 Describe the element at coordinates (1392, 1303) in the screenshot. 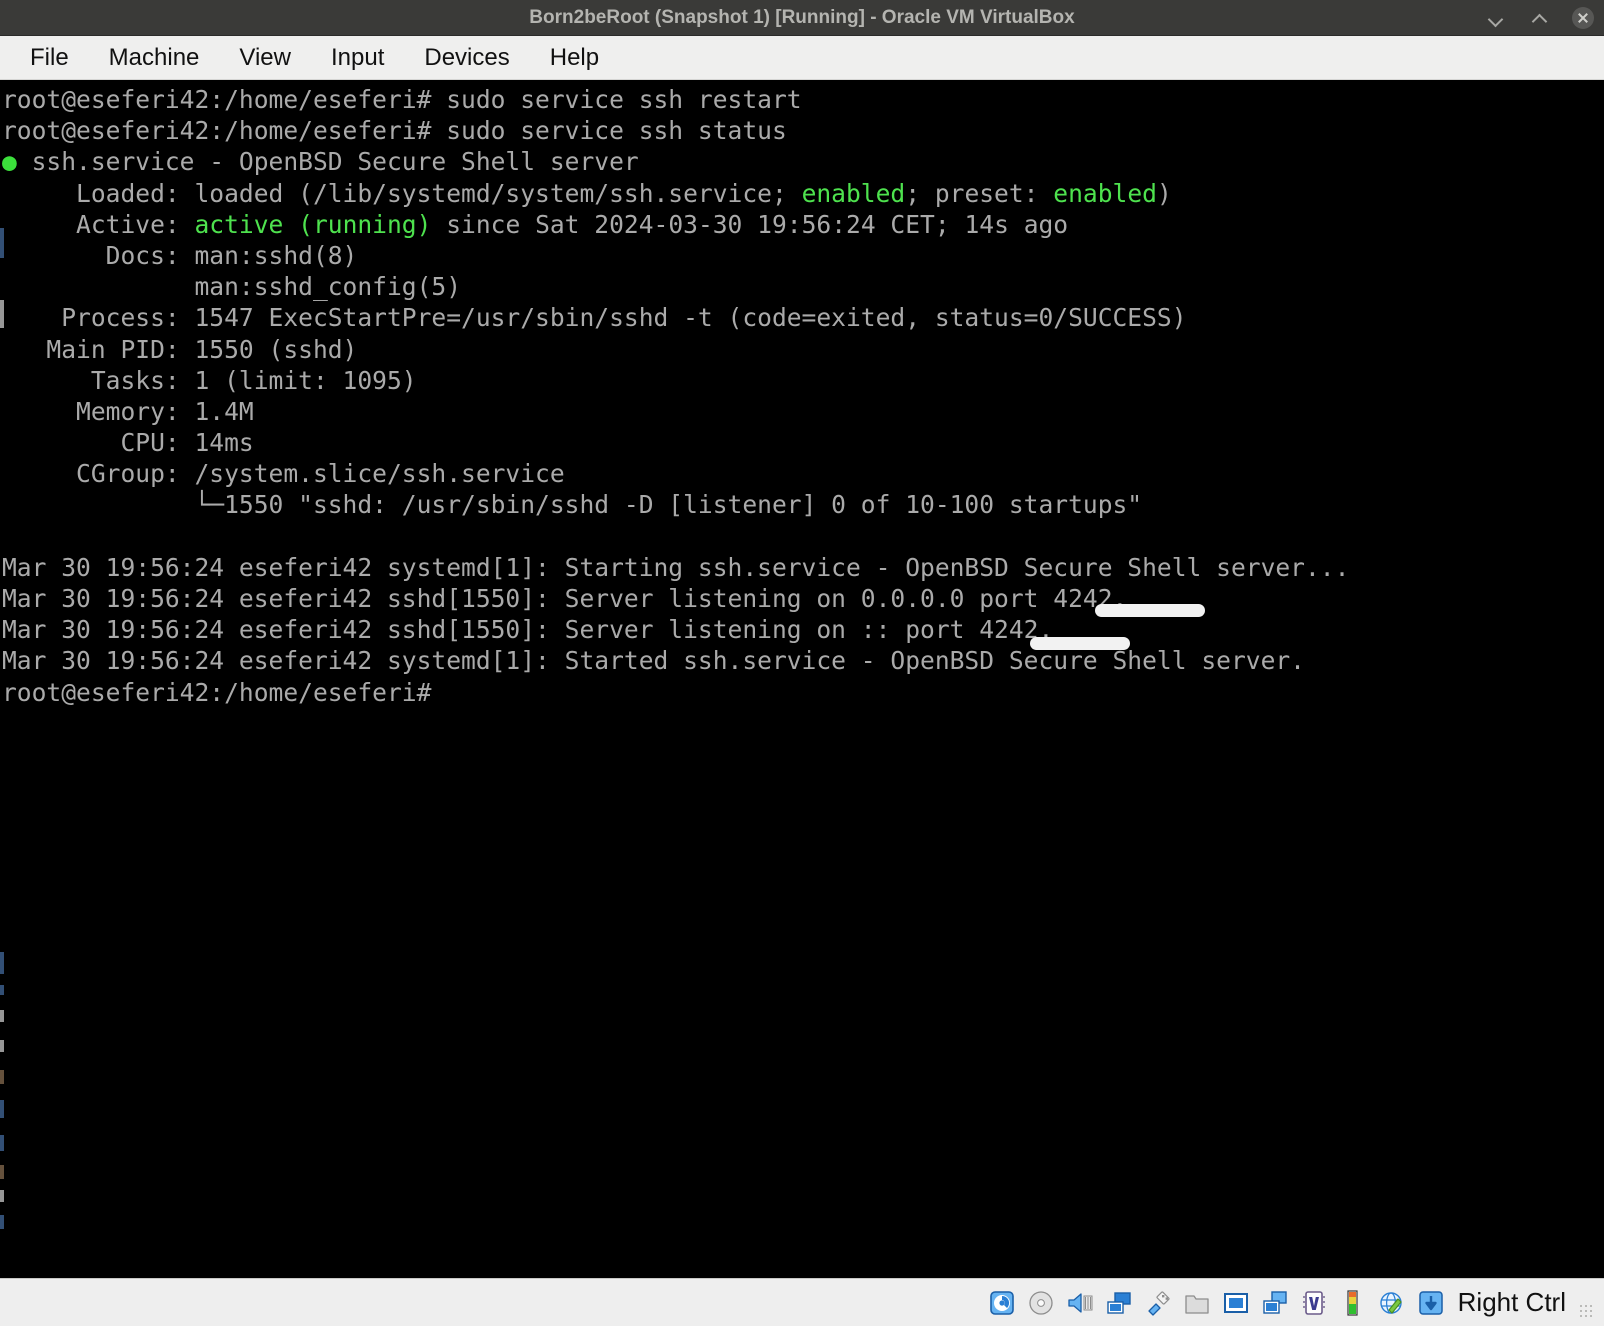

I see `guest-additions-icon` at that location.